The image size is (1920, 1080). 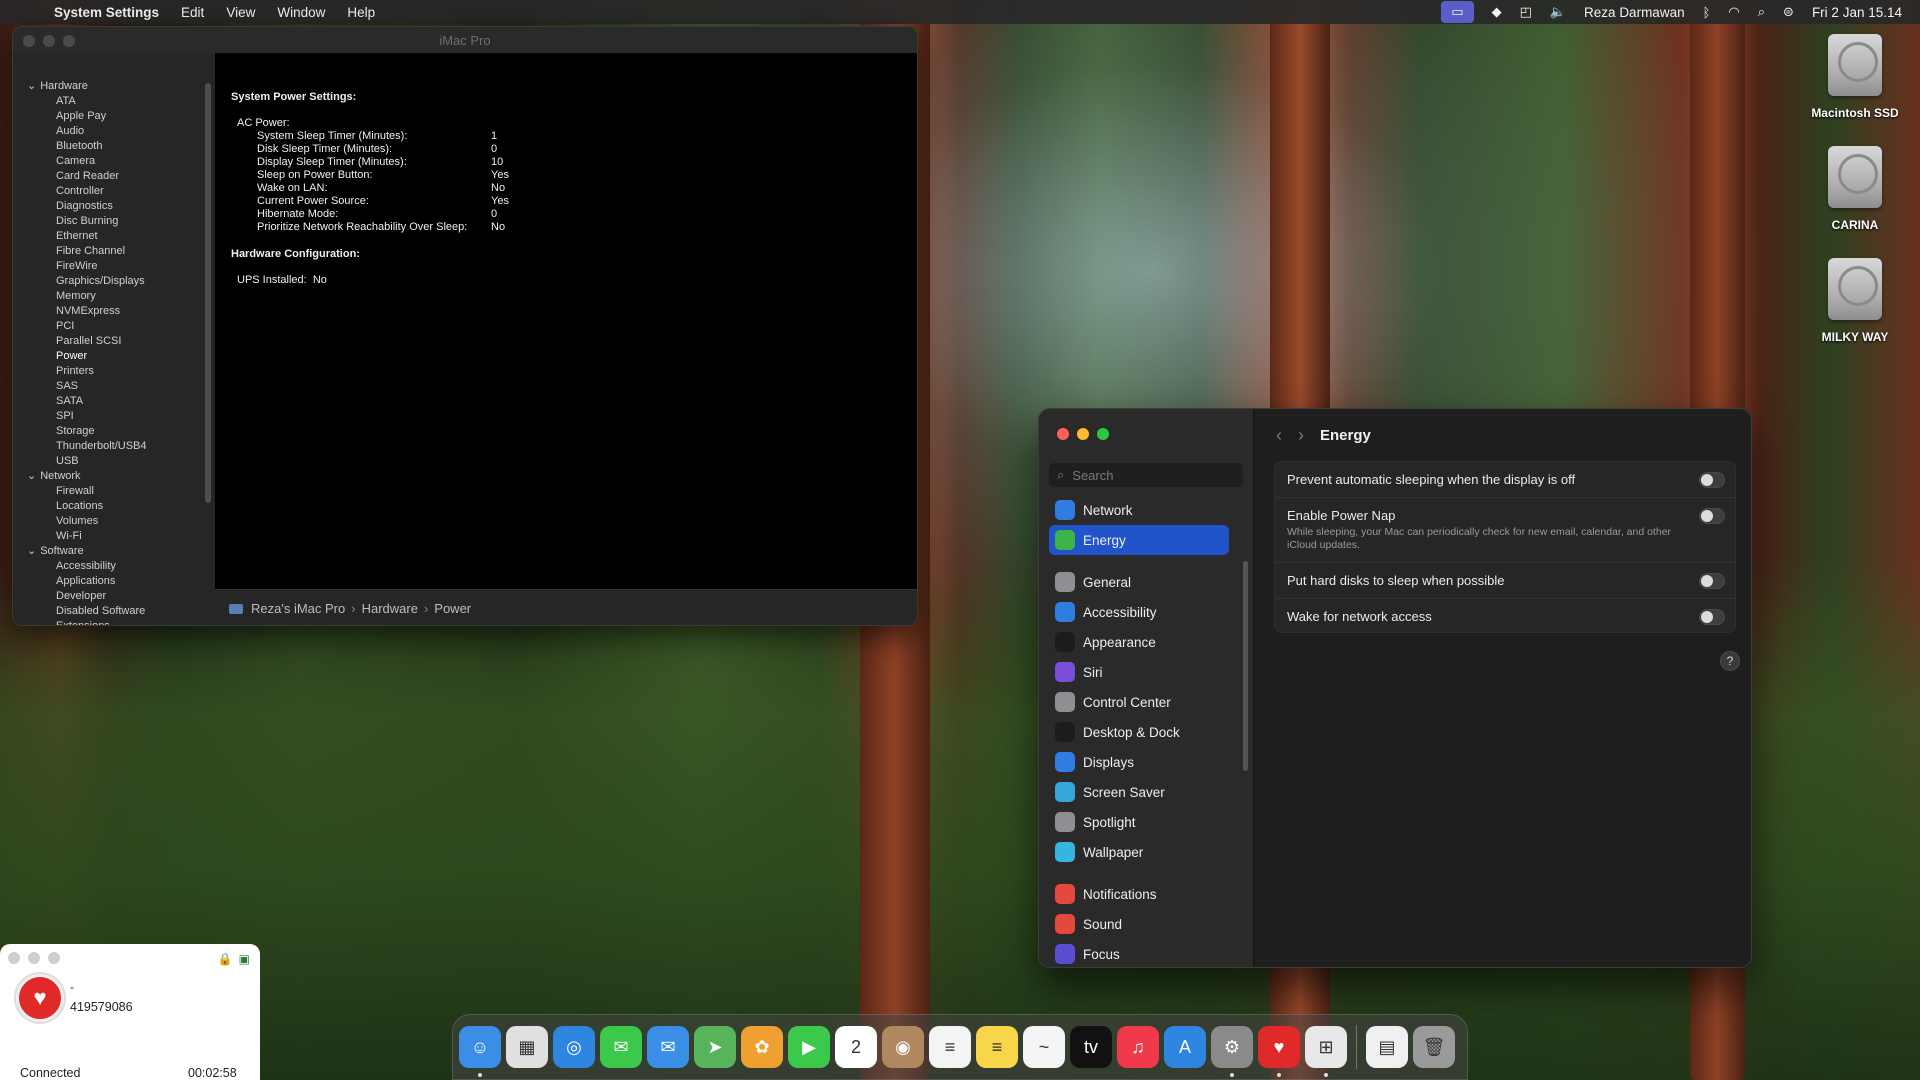 What do you see at coordinates (762, 1047) in the screenshot?
I see `photos-icon: ✿` at bounding box center [762, 1047].